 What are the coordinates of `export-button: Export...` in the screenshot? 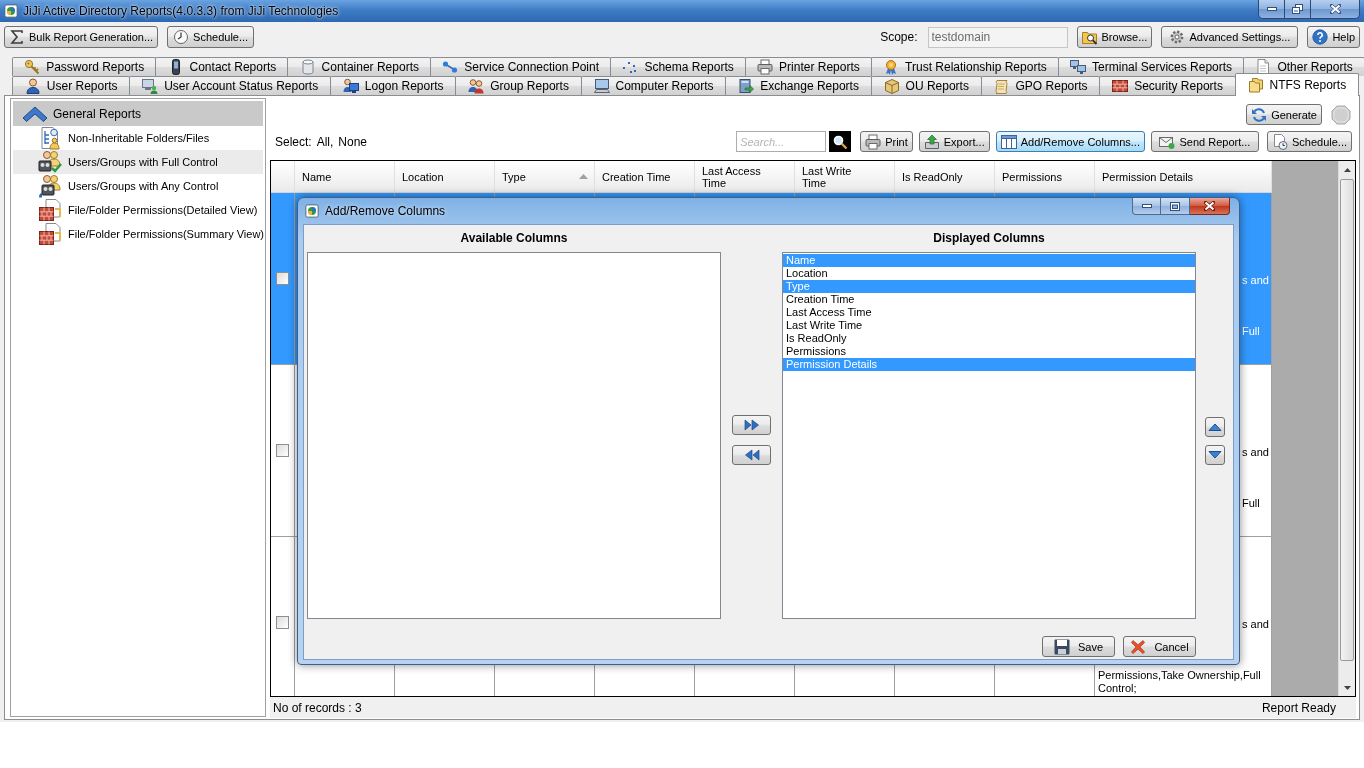 It's located at (954, 141).